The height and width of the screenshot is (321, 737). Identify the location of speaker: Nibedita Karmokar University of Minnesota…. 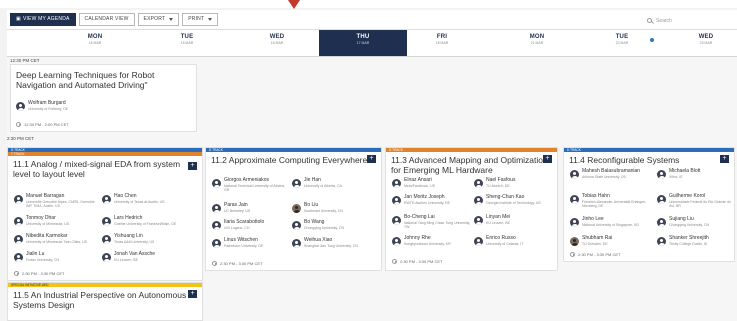
(57, 238).